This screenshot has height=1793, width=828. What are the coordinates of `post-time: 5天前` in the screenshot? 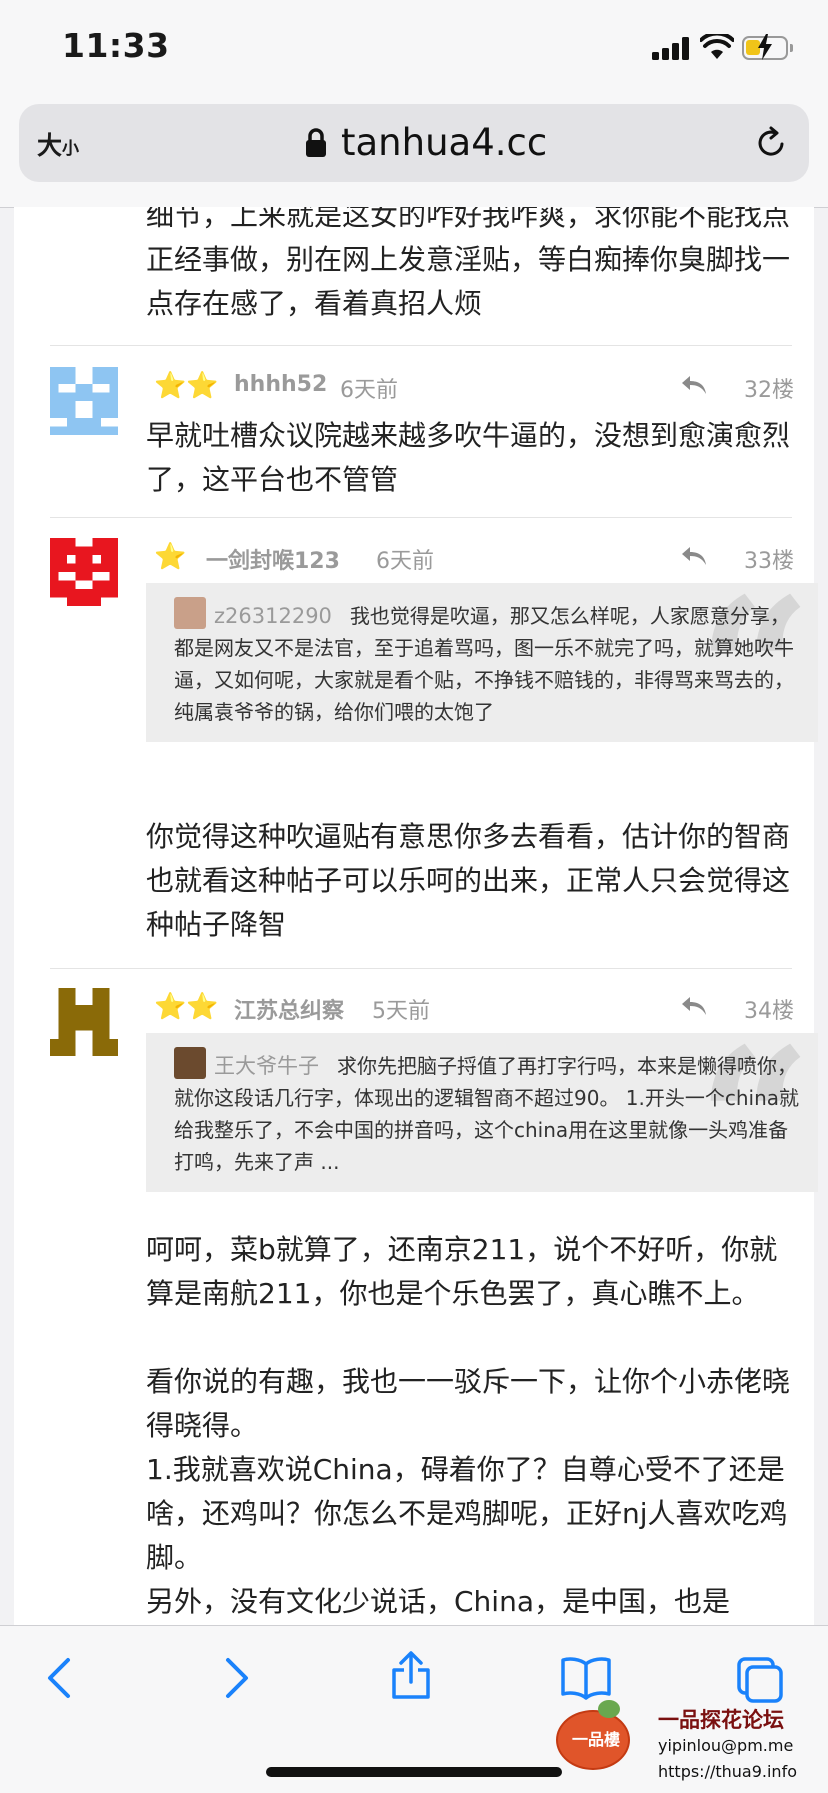 It's located at (401, 1011).